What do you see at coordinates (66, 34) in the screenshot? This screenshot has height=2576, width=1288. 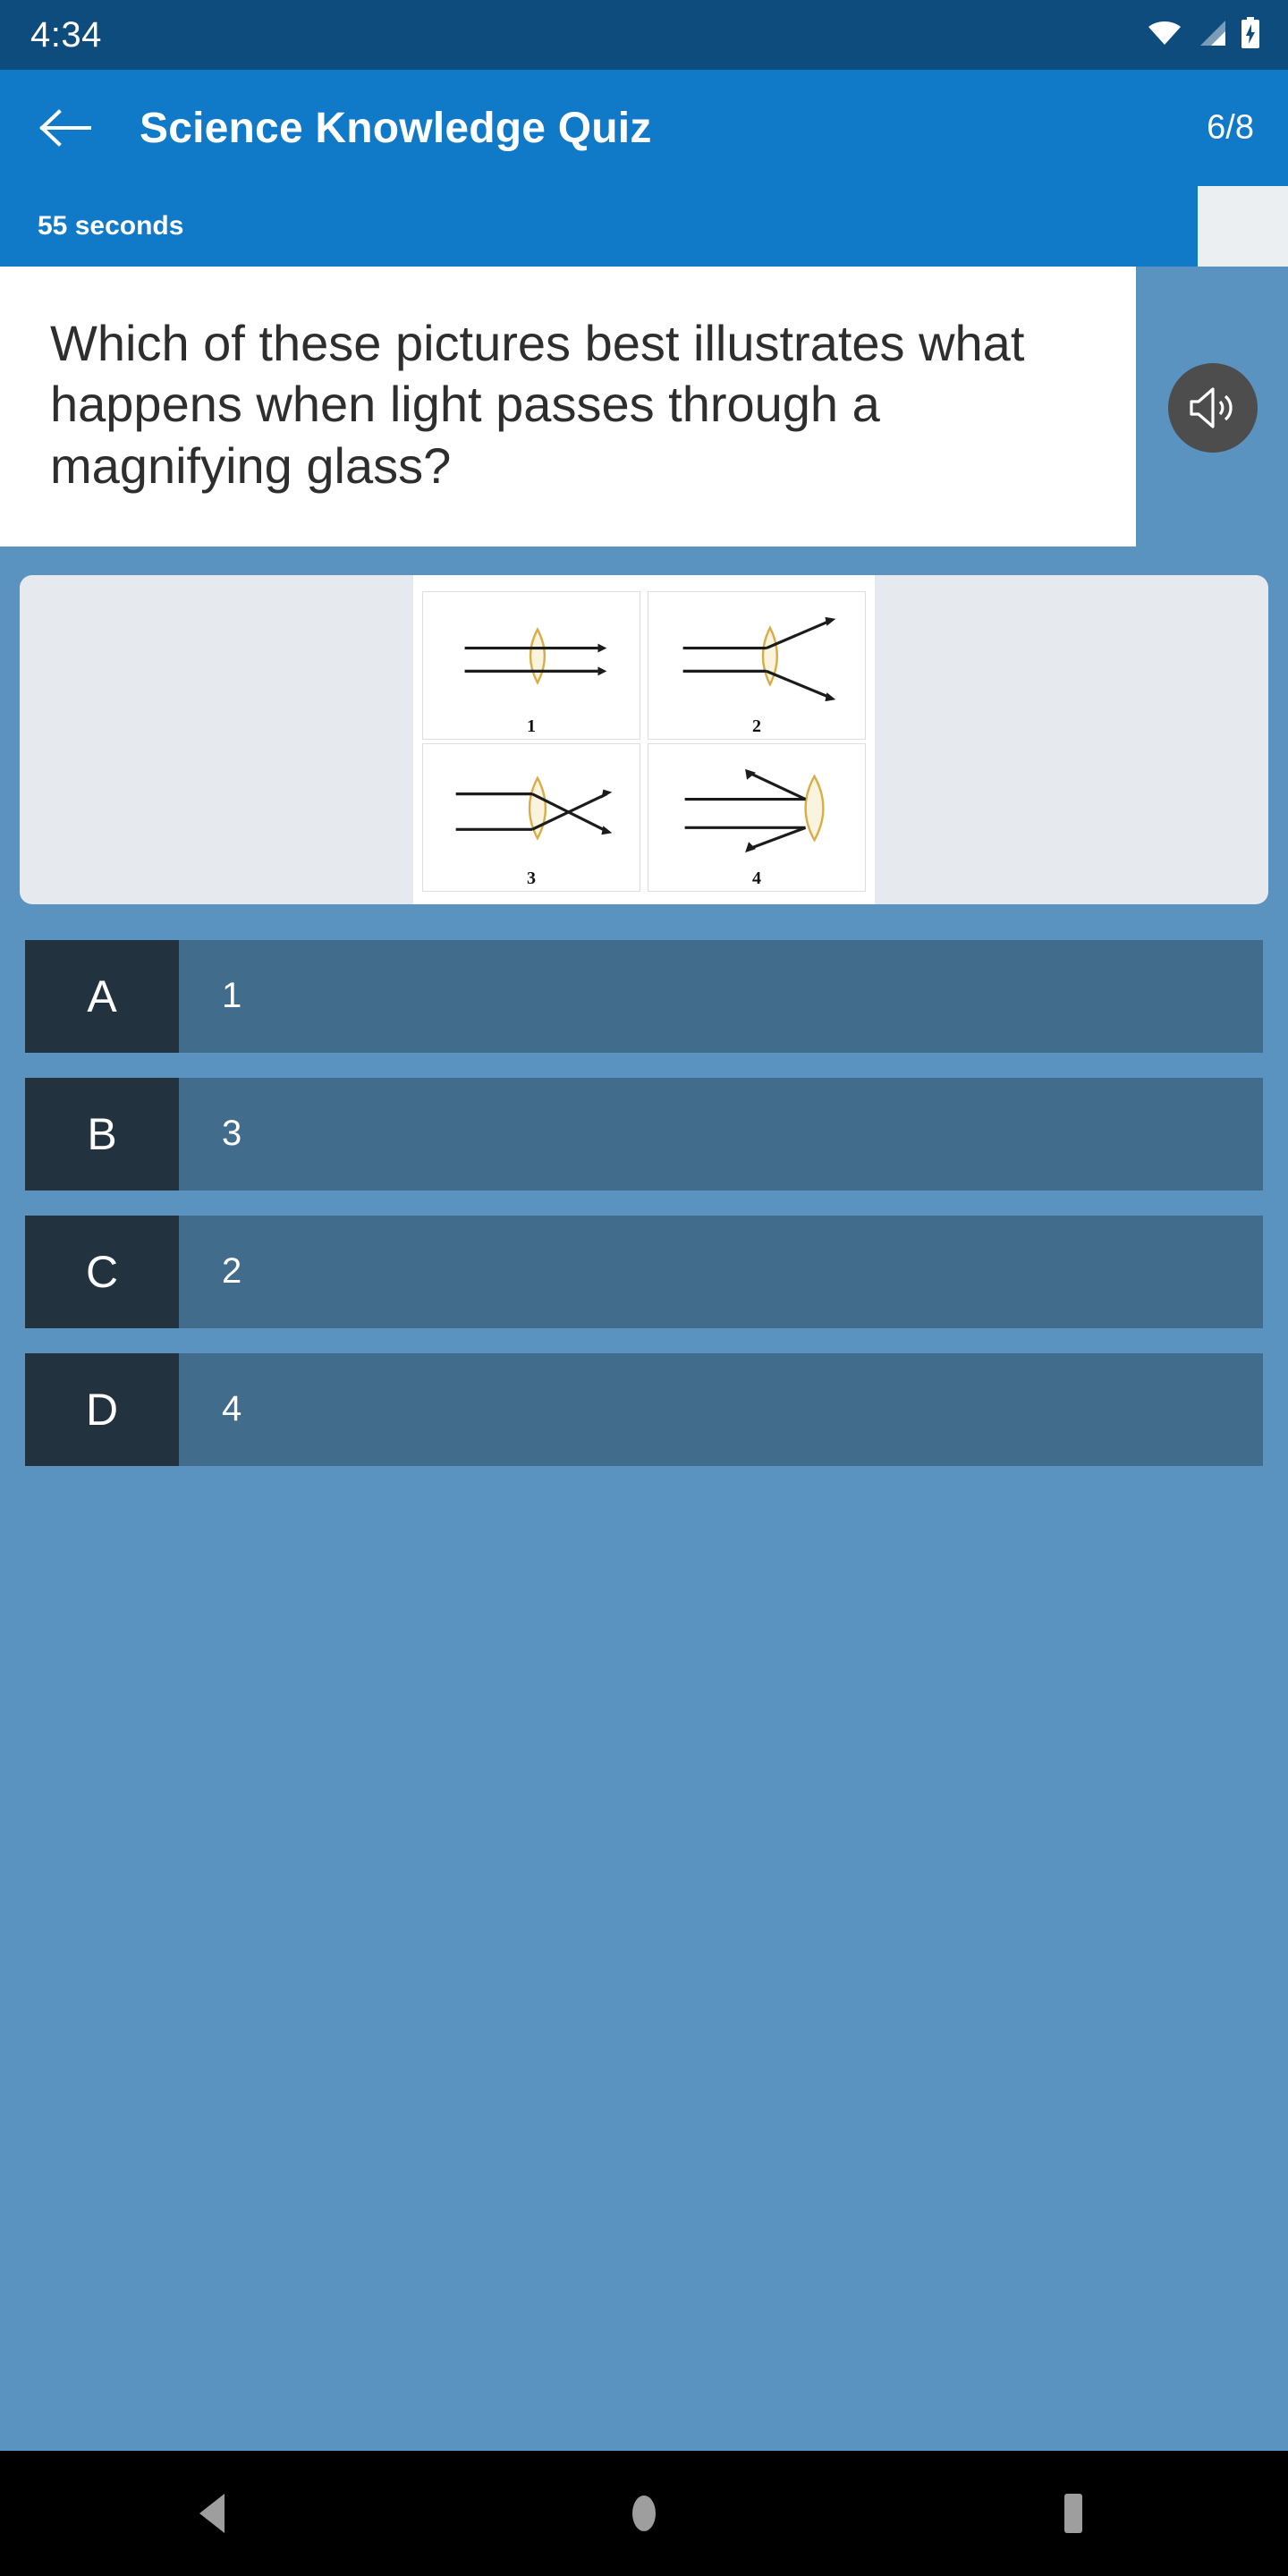 I see `status-time: 4:34` at bounding box center [66, 34].